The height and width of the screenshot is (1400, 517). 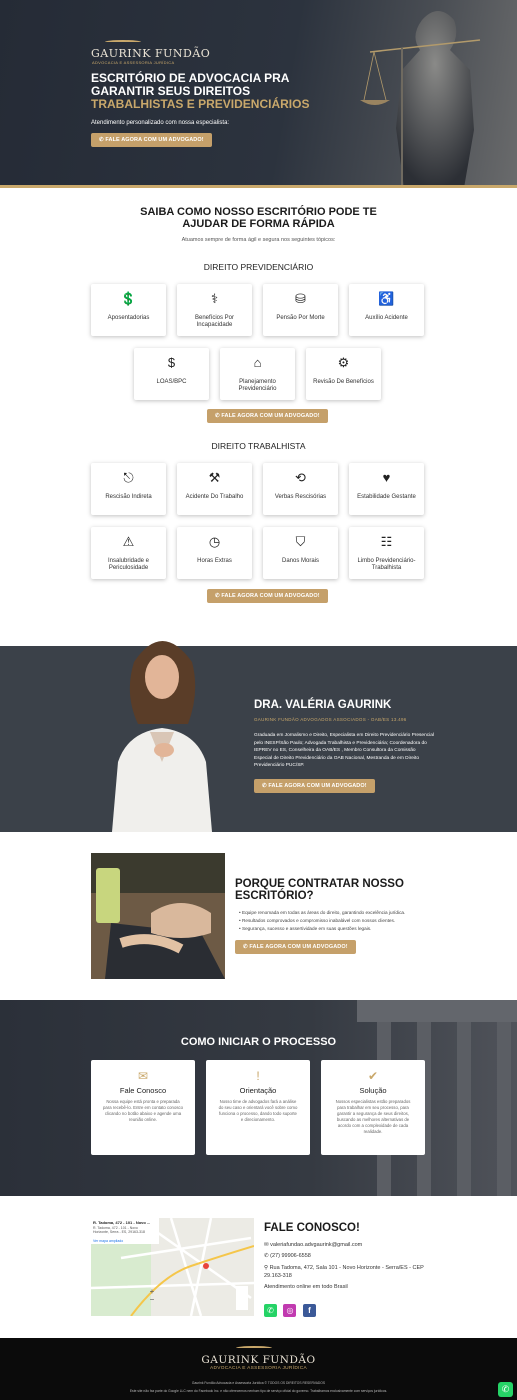 I want to click on map-link: Ver mapa ampliado, so click(x=108, y=1241).